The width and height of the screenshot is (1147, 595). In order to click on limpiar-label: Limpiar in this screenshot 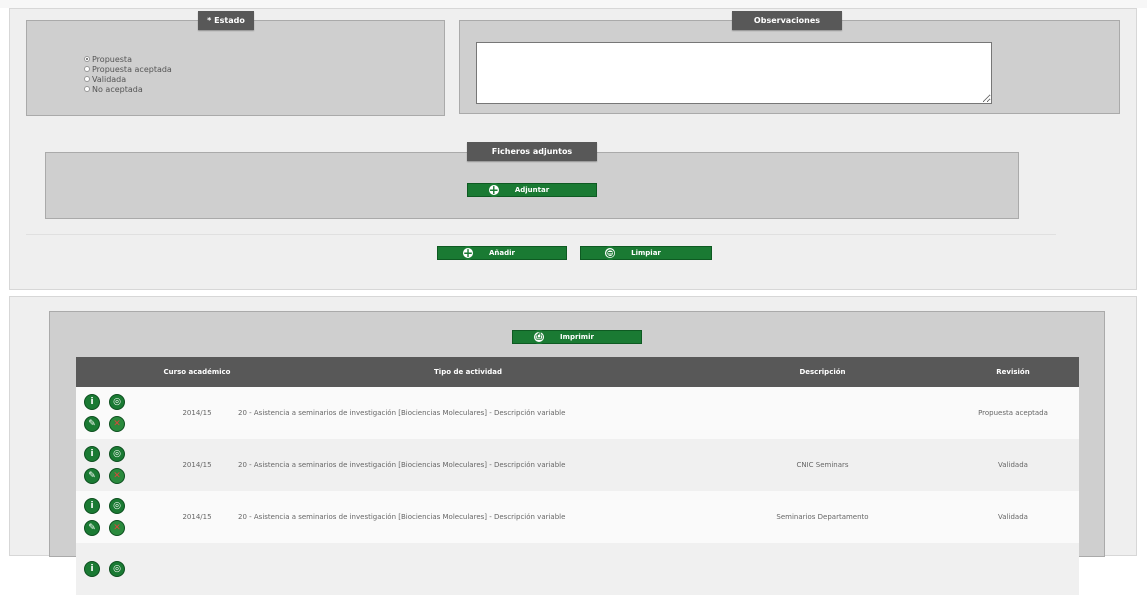, I will do `click(646, 253)`.